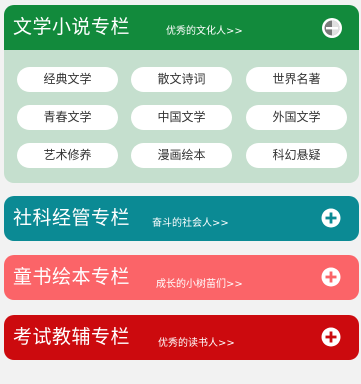 The height and width of the screenshot is (384, 361). I want to click on tag-item: 青春文学, so click(67, 117).